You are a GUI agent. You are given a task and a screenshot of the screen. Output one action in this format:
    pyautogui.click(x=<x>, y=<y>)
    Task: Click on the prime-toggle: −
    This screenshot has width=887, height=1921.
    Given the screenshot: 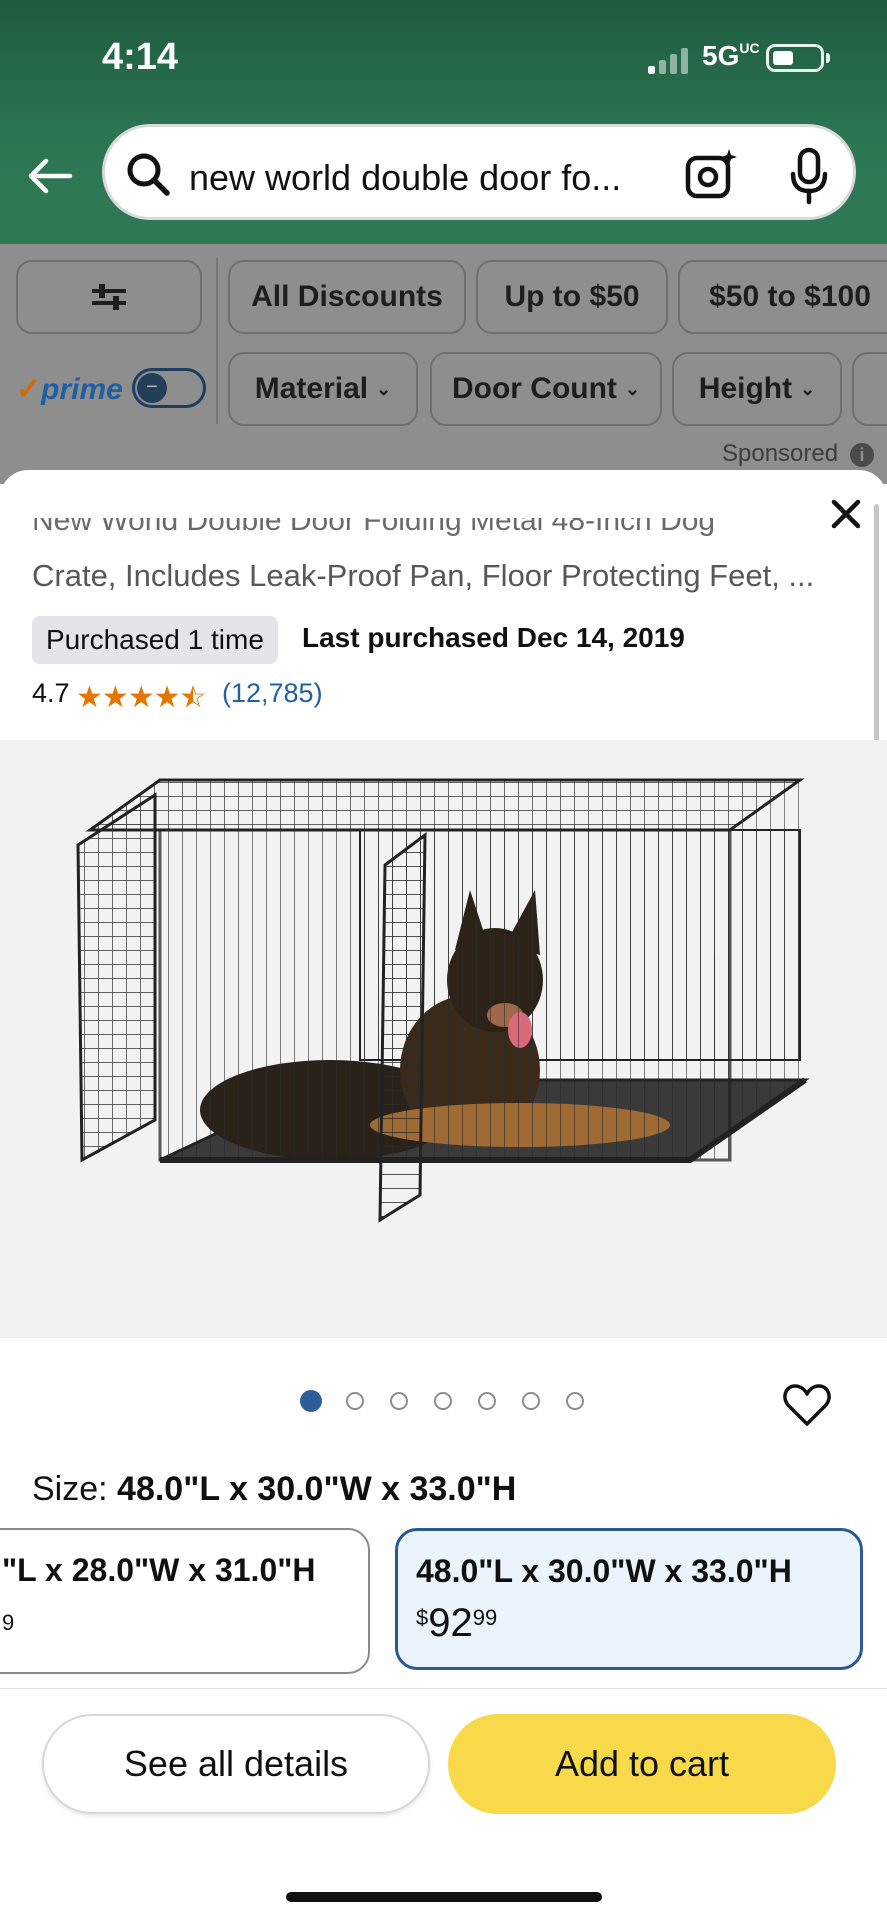 What is the action you would take?
    pyautogui.click(x=169, y=388)
    